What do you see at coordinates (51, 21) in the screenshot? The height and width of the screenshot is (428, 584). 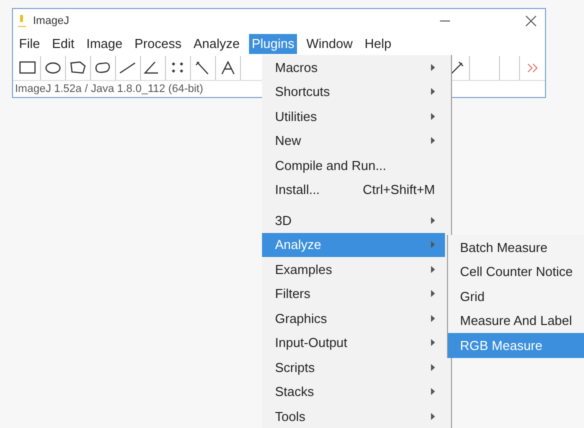 I see `window-title: ImageJ` at bounding box center [51, 21].